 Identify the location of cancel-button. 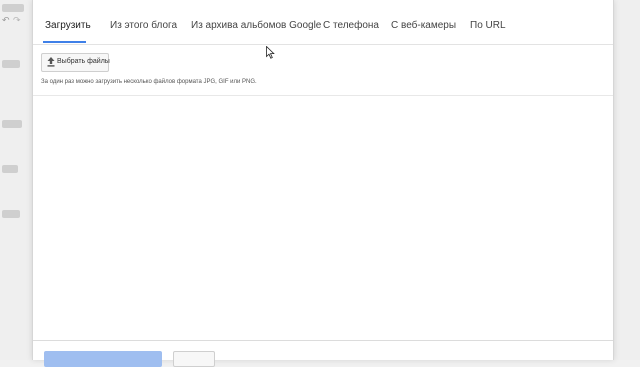
(194, 359).